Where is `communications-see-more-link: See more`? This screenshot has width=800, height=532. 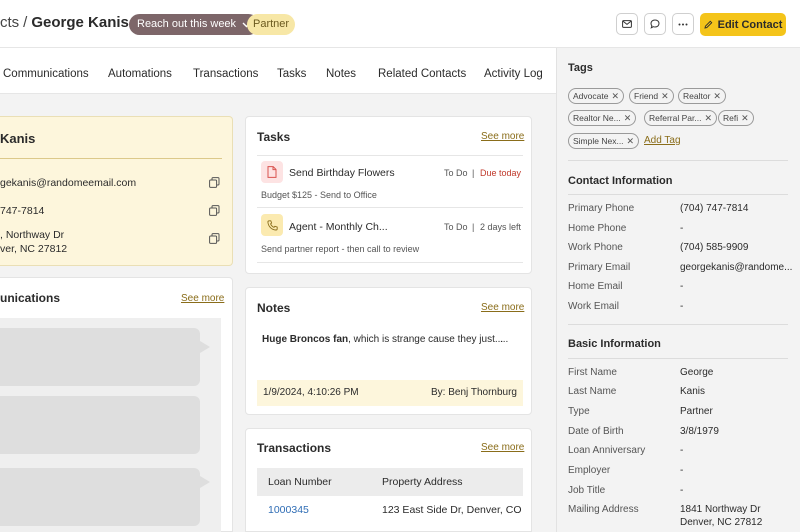
communications-see-more-link: See more is located at coordinates (202, 298).